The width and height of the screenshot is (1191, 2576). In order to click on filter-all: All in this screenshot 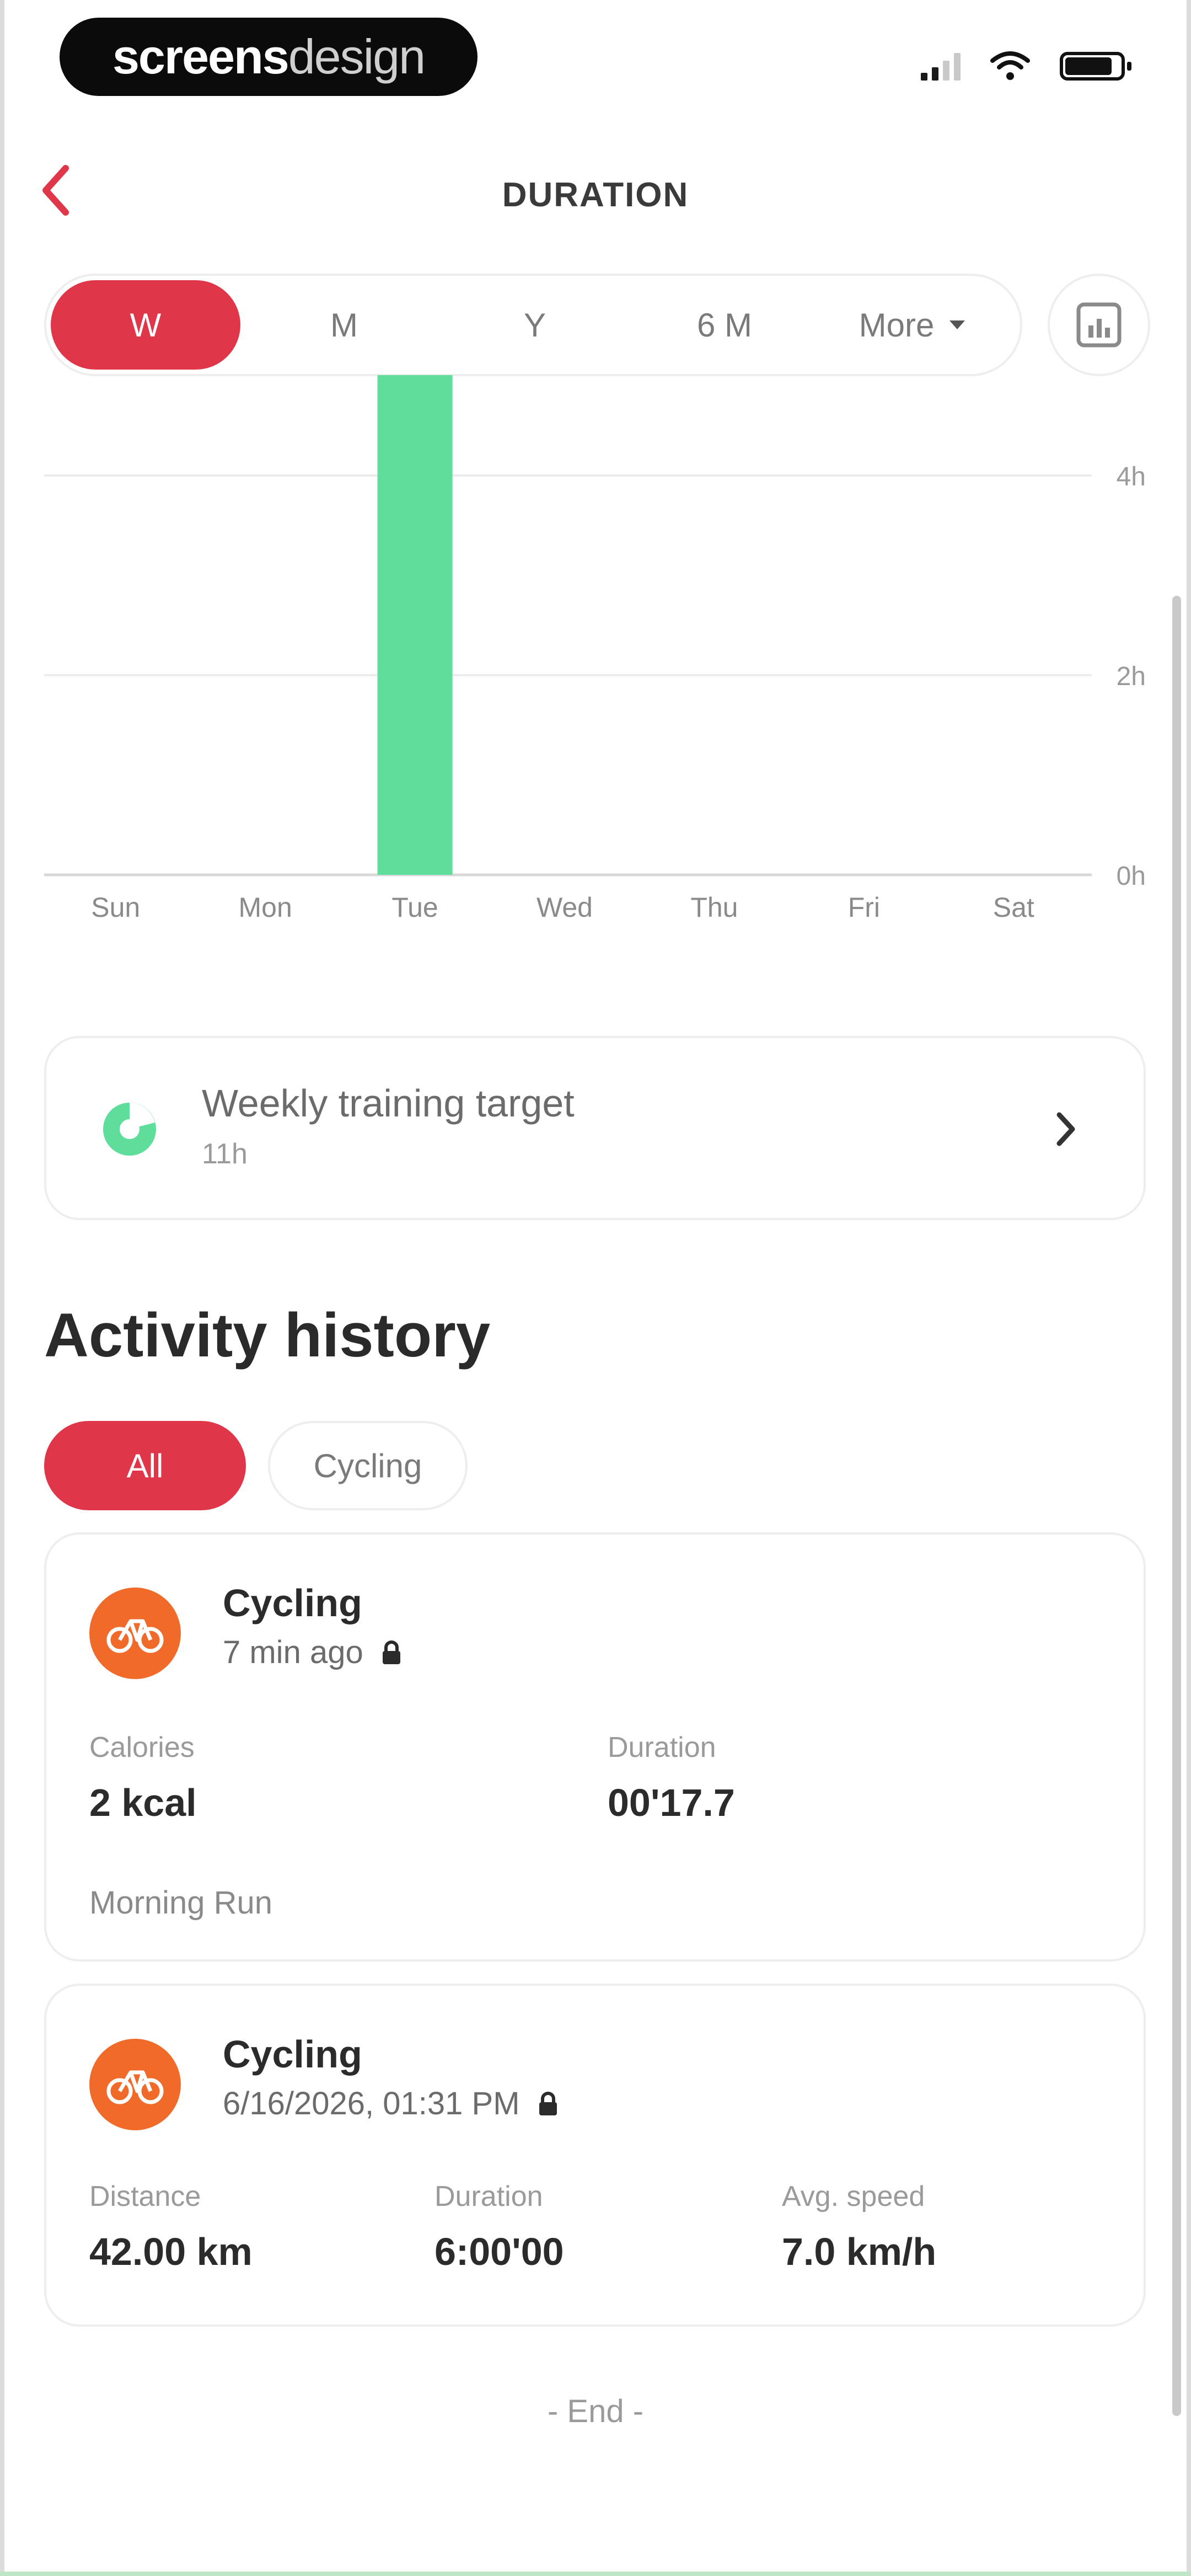, I will do `click(145, 1465)`.